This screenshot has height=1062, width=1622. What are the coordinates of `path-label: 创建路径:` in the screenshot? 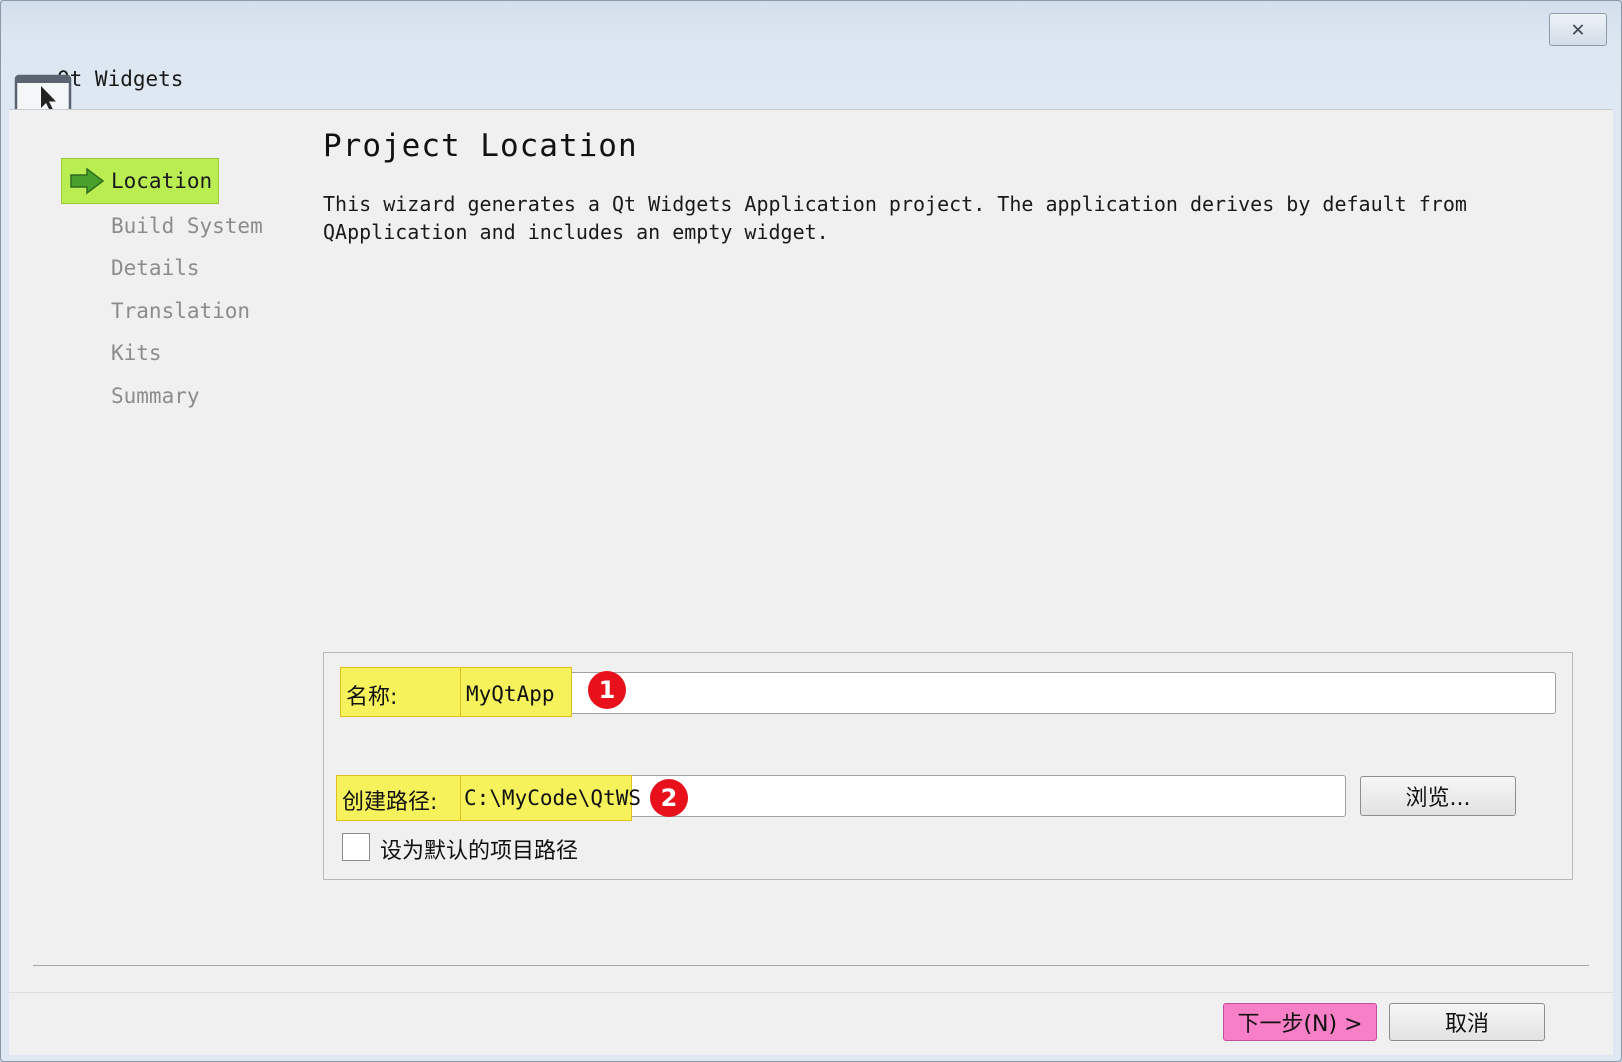 It's located at (390, 802).